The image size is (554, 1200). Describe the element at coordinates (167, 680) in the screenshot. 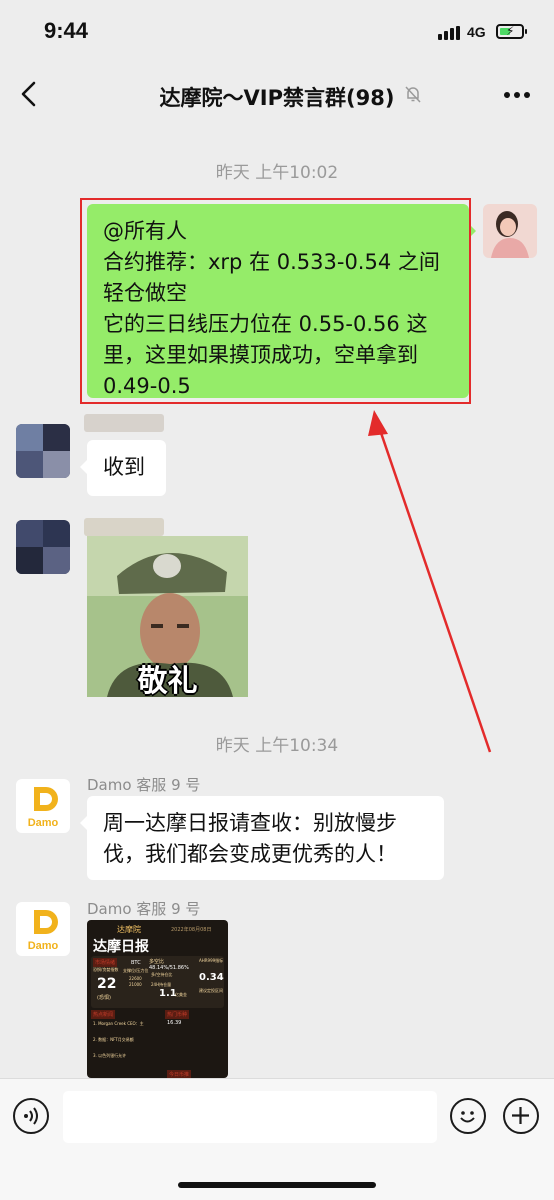

I see `sticker-caption: 敬礼` at that location.